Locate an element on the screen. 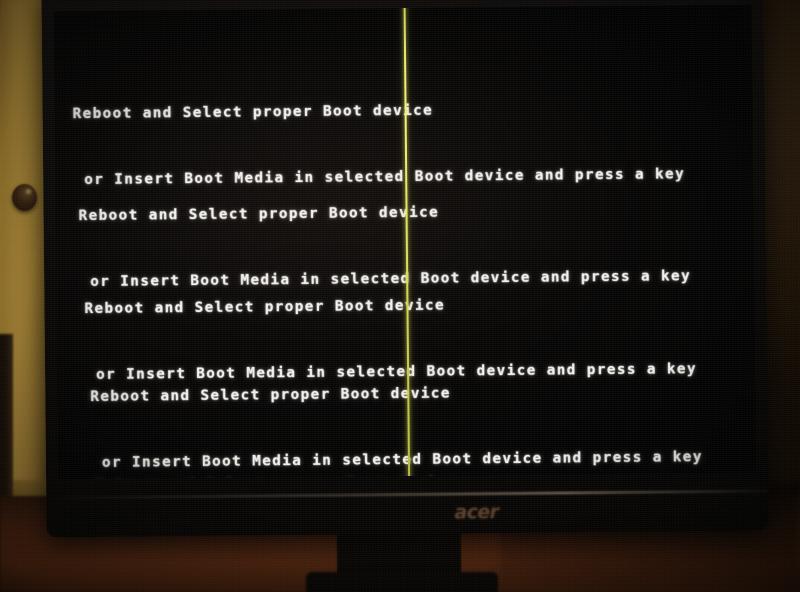 The width and height of the screenshot is (800, 592). acer-logo: acer is located at coordinates (476, 512).